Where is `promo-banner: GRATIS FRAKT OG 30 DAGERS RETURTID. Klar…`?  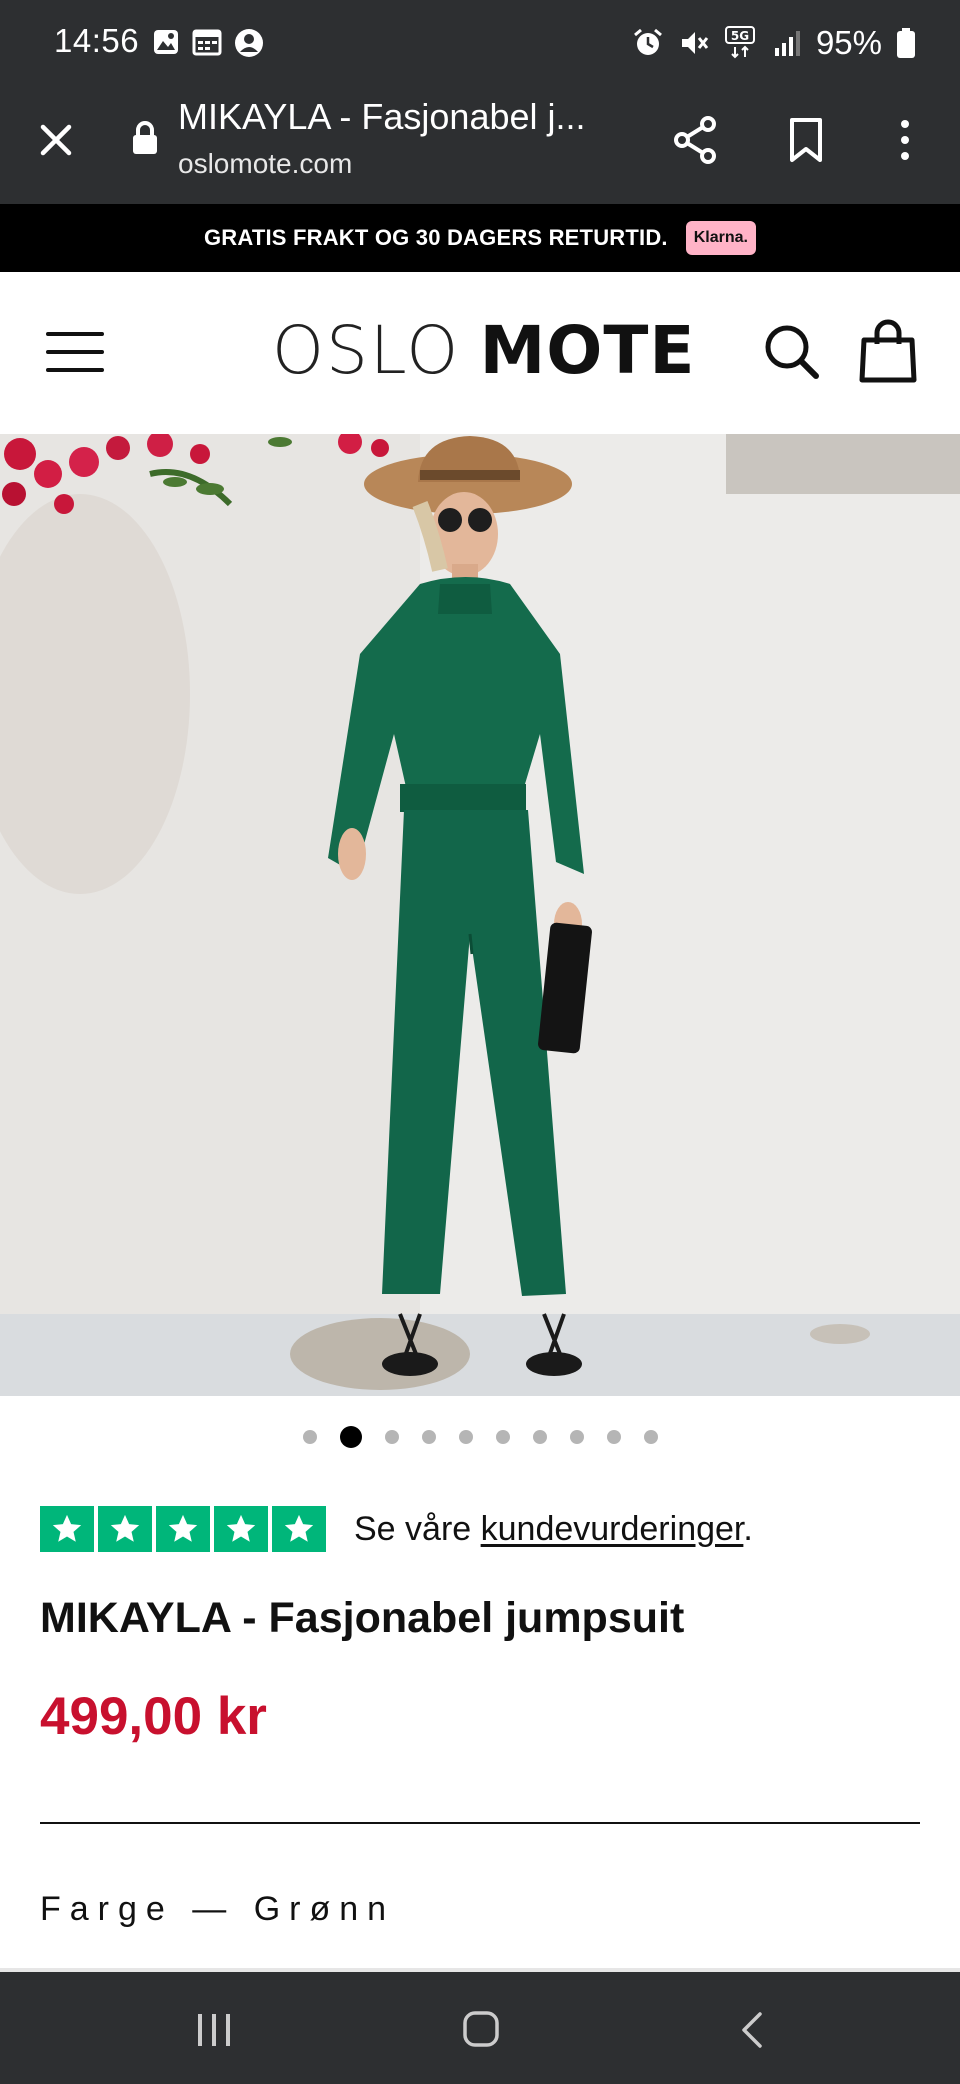 promo-banner: GRATIS FRAKT OG 30 DAGERS RETURTID. Klar… is located at coordinates (480, 238).